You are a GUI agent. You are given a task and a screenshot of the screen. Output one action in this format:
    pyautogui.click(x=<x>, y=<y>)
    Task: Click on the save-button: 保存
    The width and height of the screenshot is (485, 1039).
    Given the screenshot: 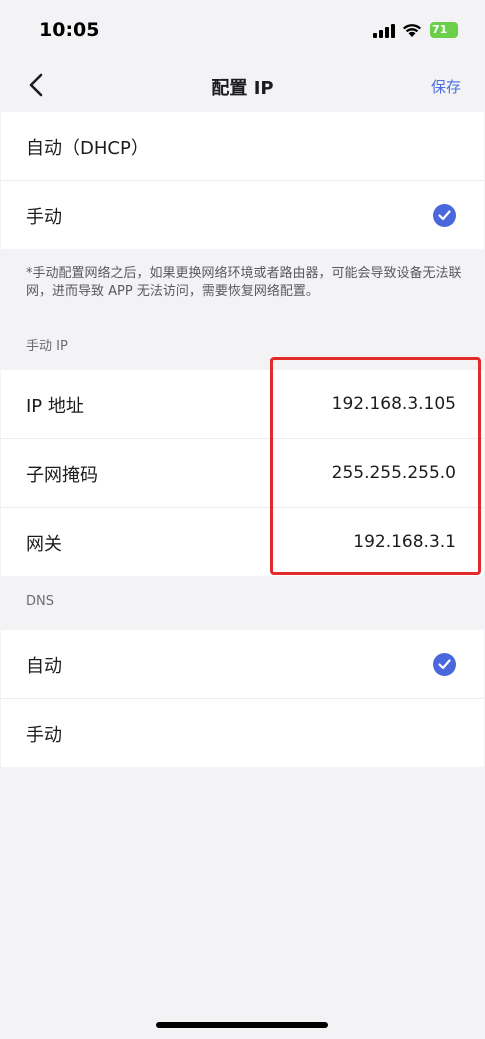 What is the action you would take?
    pyautogui.click(x=446, y=86)
    